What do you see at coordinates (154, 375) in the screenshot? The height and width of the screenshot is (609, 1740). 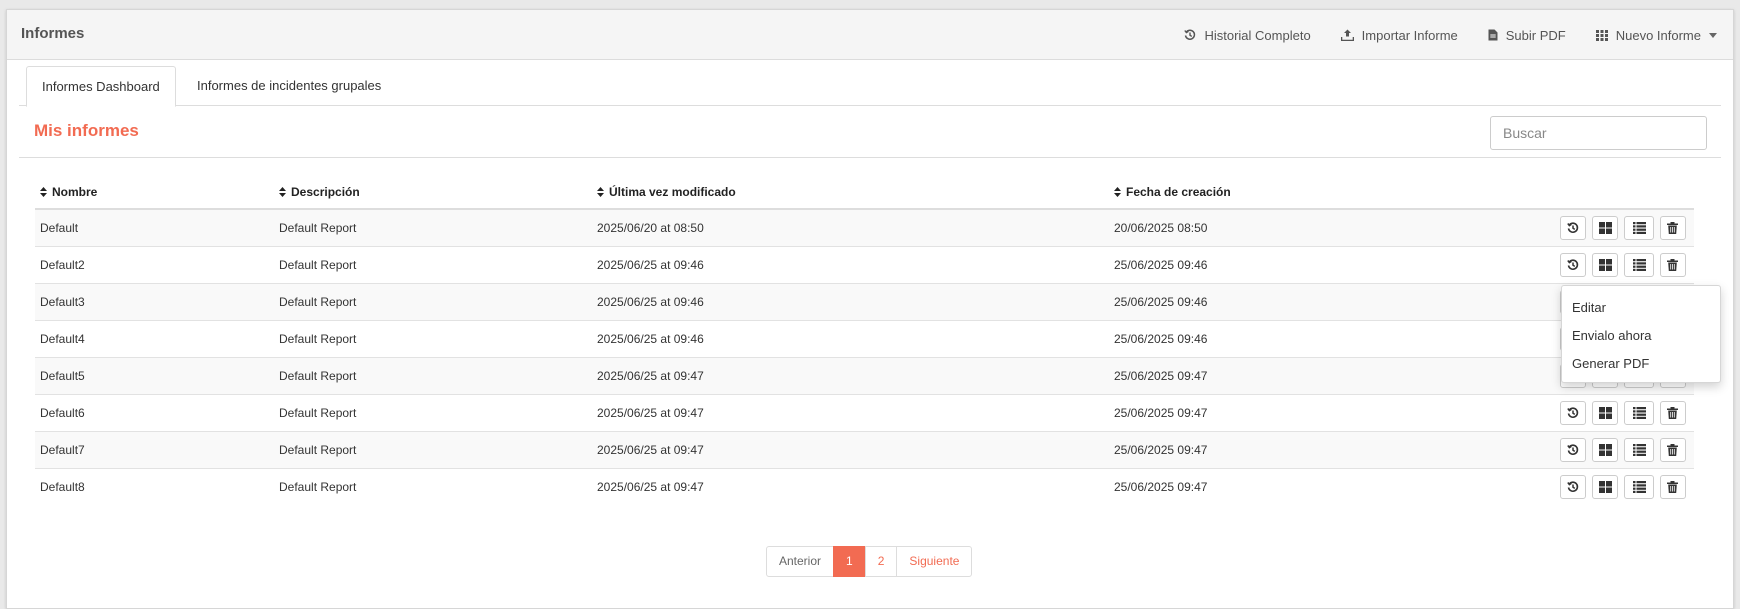 I see `cell-name: Default5` at bounding box center [154, 375].